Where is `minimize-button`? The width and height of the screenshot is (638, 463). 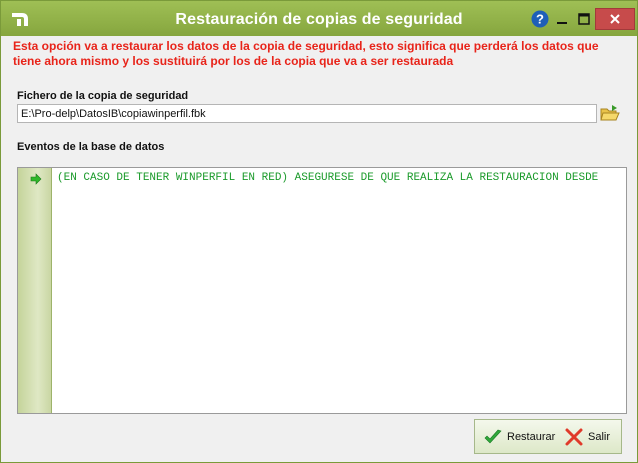
minimize-button is located at coordinates (562, 19).